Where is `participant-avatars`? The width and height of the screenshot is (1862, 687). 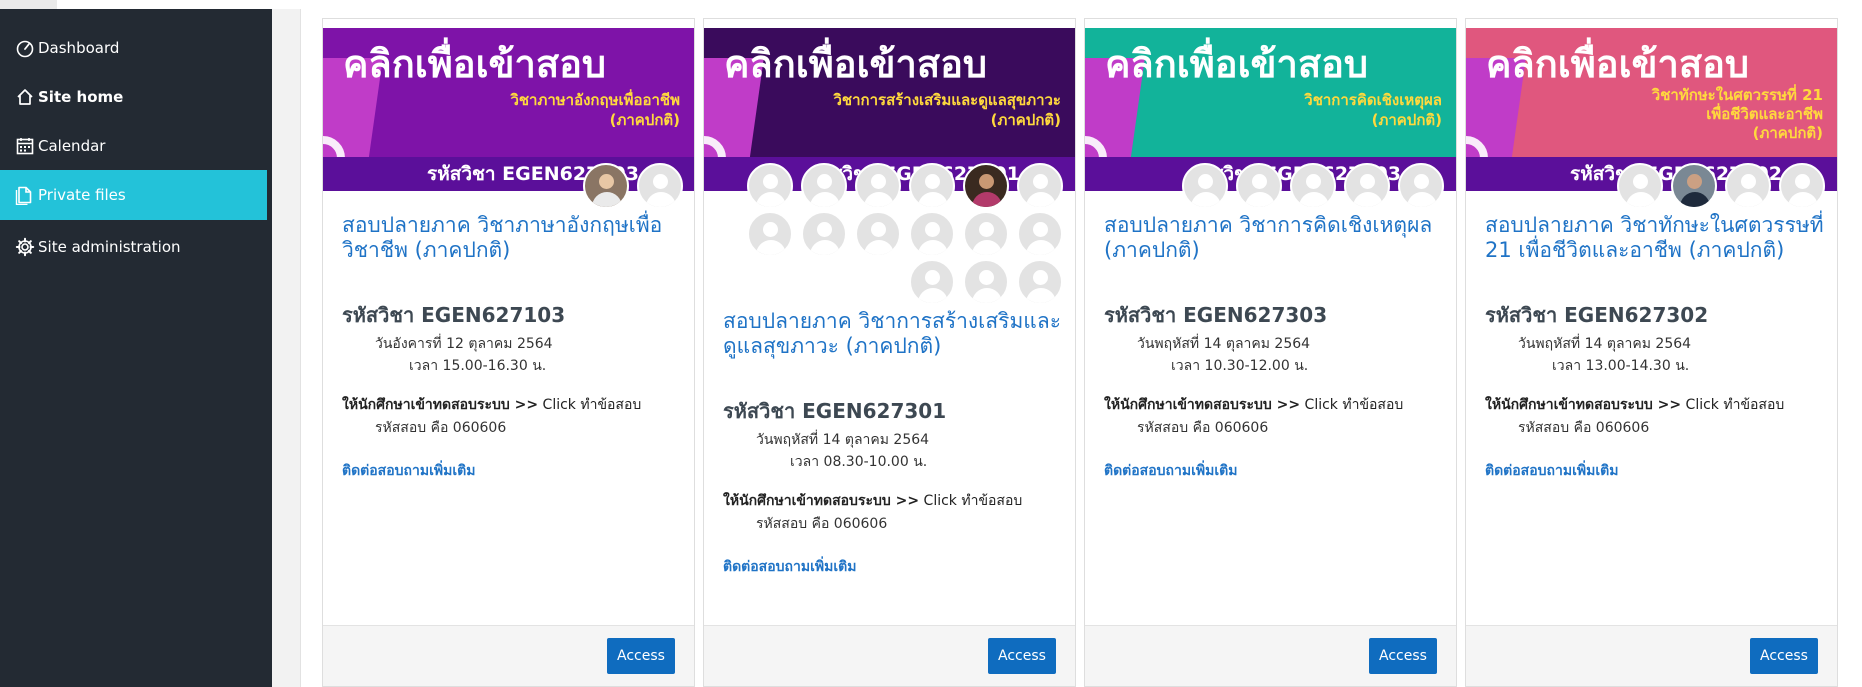
participant-avatars is located at coordinates (889, 238).